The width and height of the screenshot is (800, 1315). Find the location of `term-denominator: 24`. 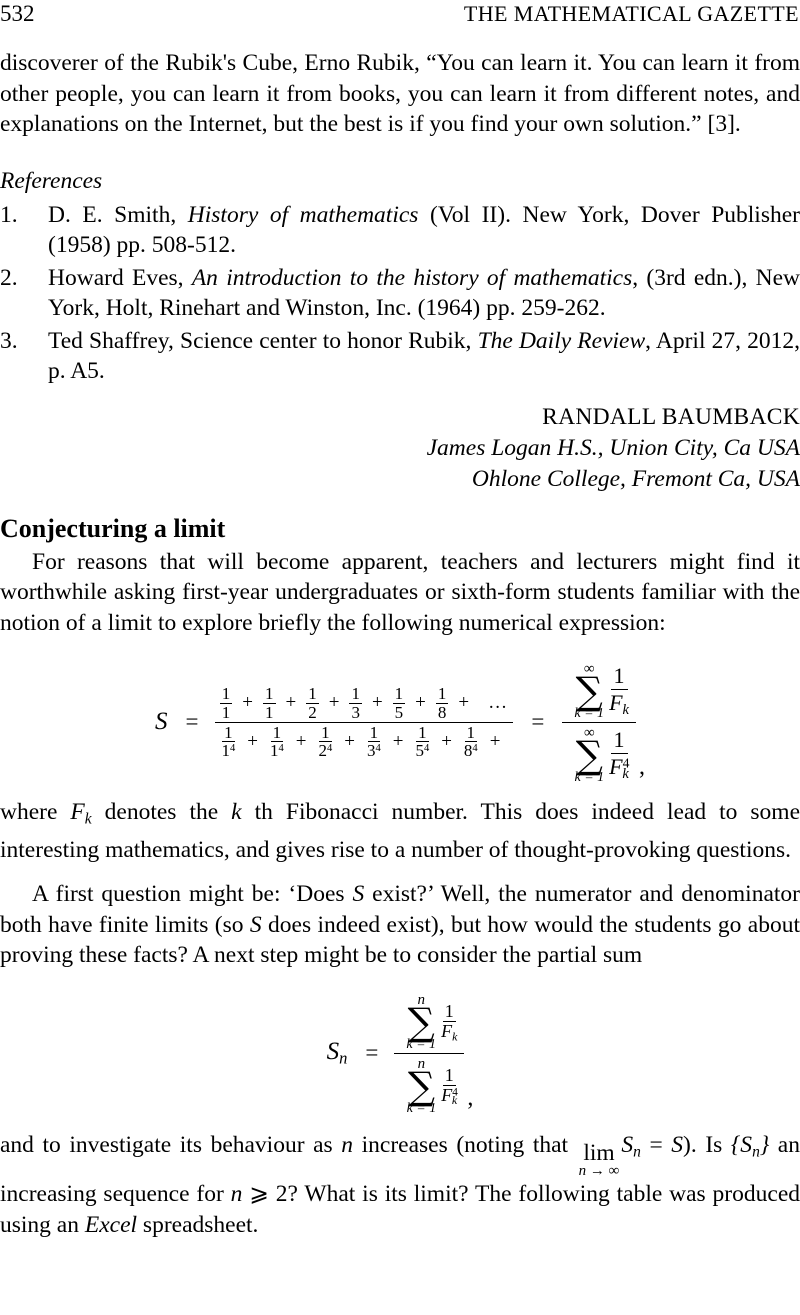

term-denominator: 24 is located at coordinates (325, 750).